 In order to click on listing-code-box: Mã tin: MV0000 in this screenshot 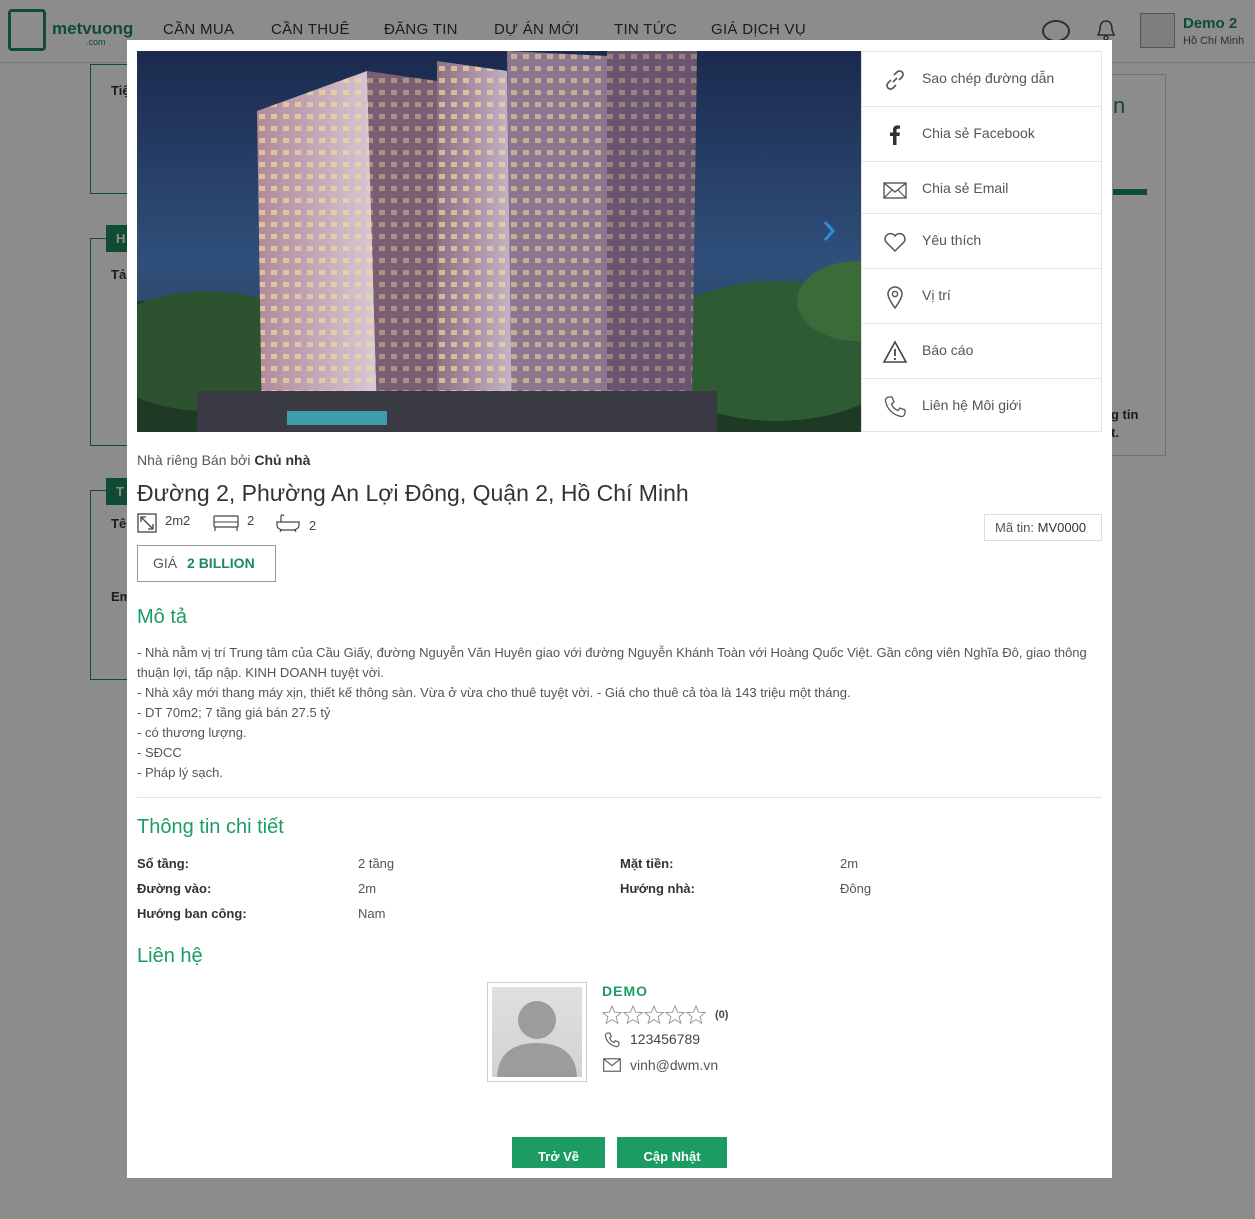, I will do `click(1043, 527)`.